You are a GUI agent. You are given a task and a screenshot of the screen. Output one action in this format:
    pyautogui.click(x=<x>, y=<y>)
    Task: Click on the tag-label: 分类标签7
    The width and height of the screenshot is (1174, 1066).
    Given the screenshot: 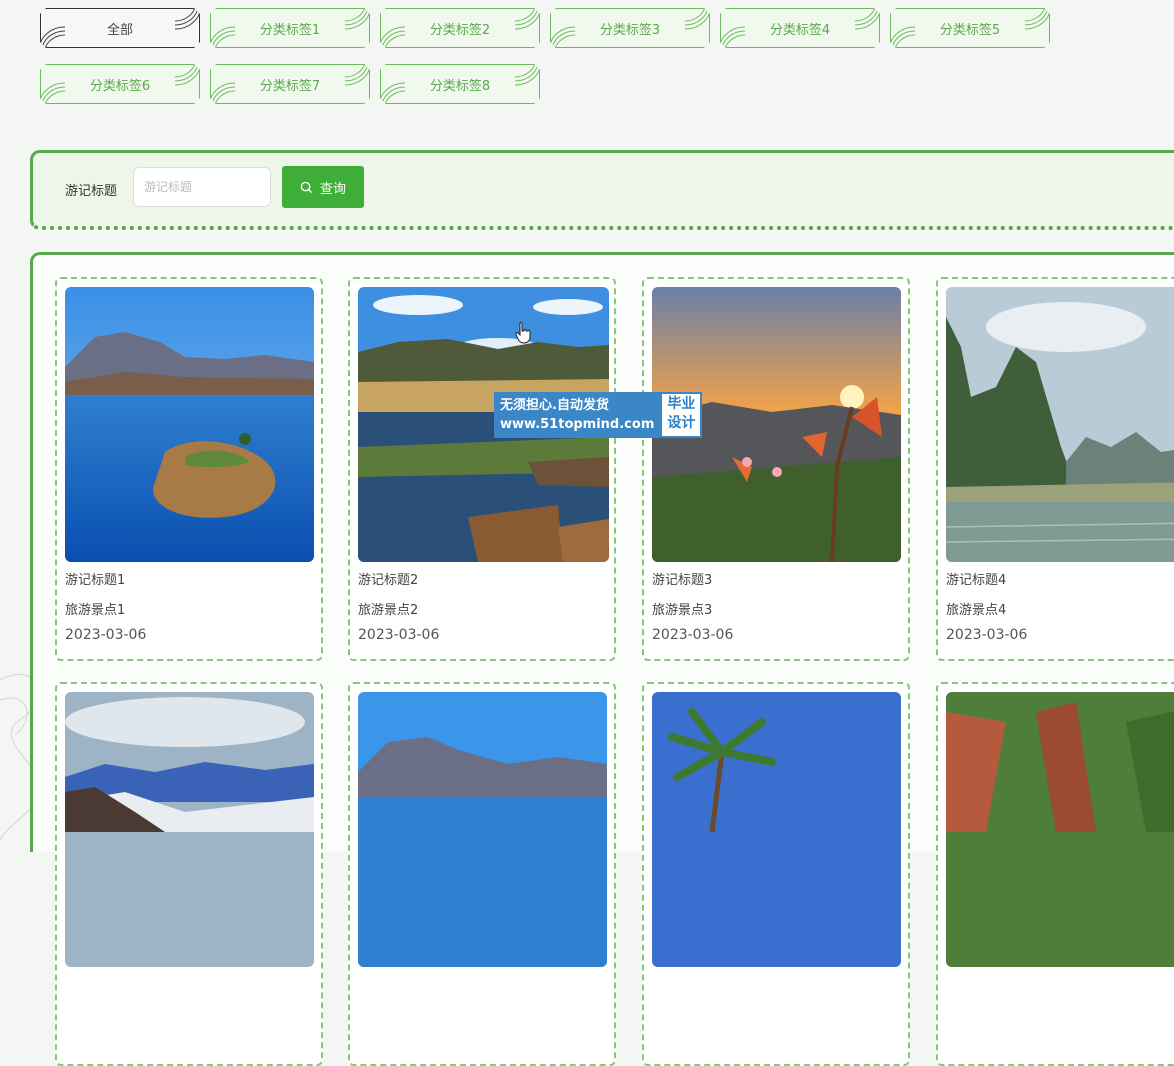 What is the action you would take?
    pyautogui.click(x=290, y=86)
    